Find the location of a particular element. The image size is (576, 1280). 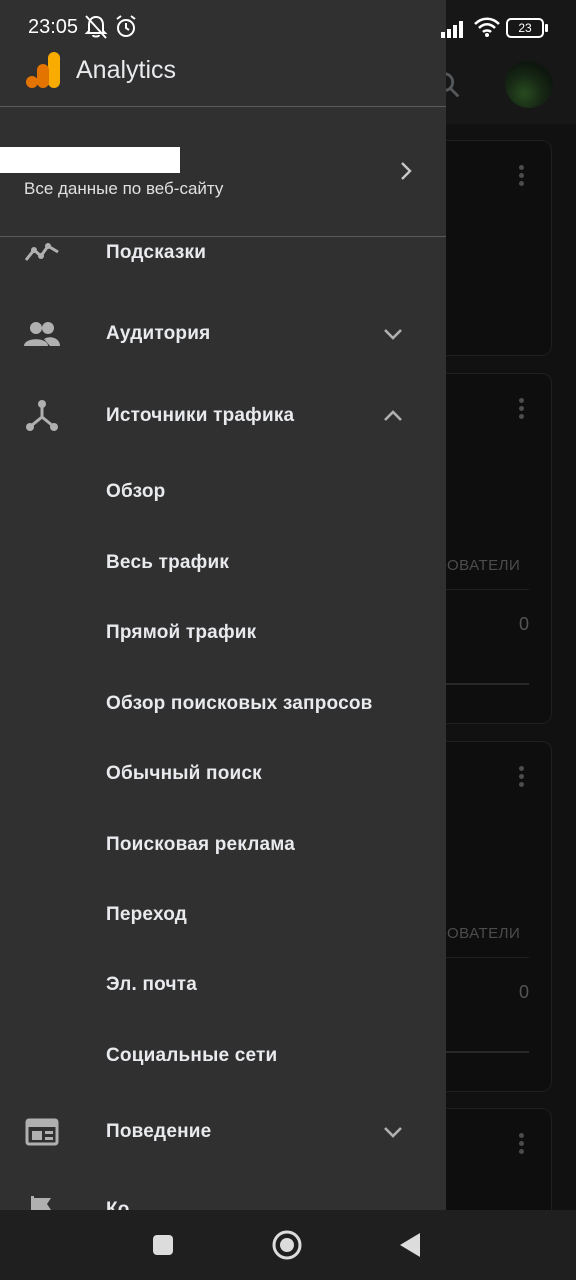

nav-label: Обзор is located at coordinates (136, 491).